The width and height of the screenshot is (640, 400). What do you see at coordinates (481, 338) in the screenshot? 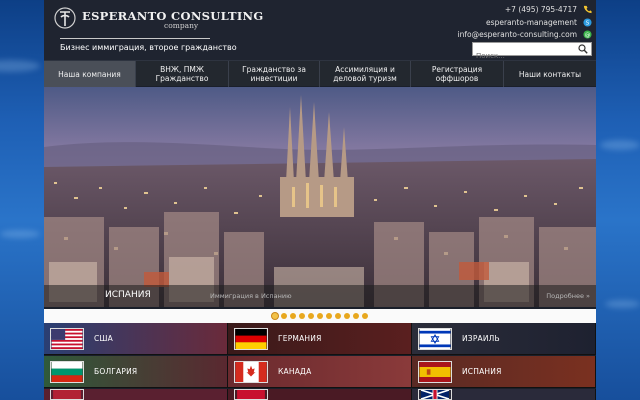
I see `country-name: ИЗРАИЛЬ` at bounding box center [481, 338].